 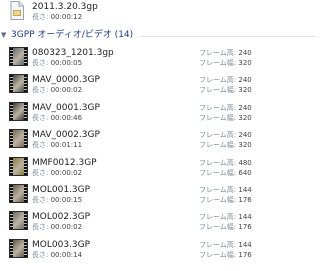 What do you see at coordinates (57, 145) in the screenshot?
I see `file-duration: 長さ: 00:01:11` at bounding box center [57, 145].